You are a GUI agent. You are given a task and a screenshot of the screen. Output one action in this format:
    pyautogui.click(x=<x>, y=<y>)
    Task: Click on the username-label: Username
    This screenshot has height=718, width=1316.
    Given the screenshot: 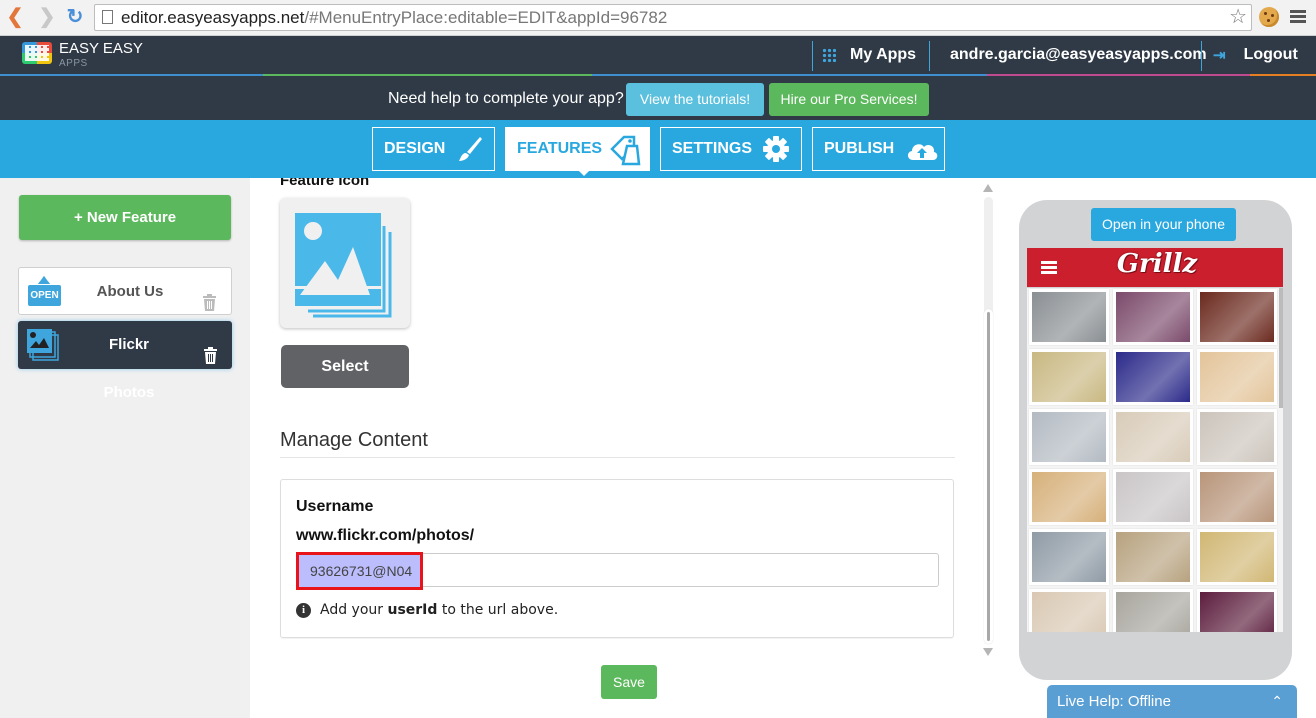 What is the action you would take?
    pyautogui.click(x=335, y=506)
    